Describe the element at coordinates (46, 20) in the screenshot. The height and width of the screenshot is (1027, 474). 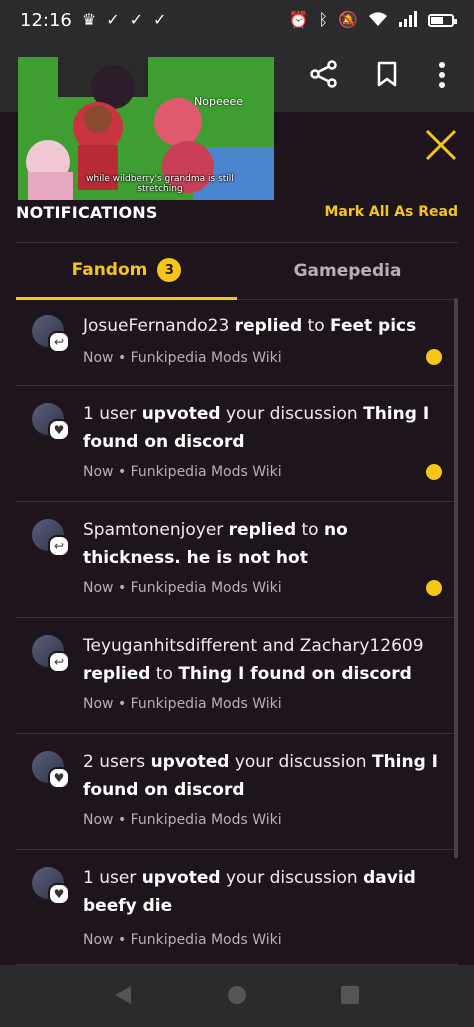
I see `clock: 12:16` at that location.